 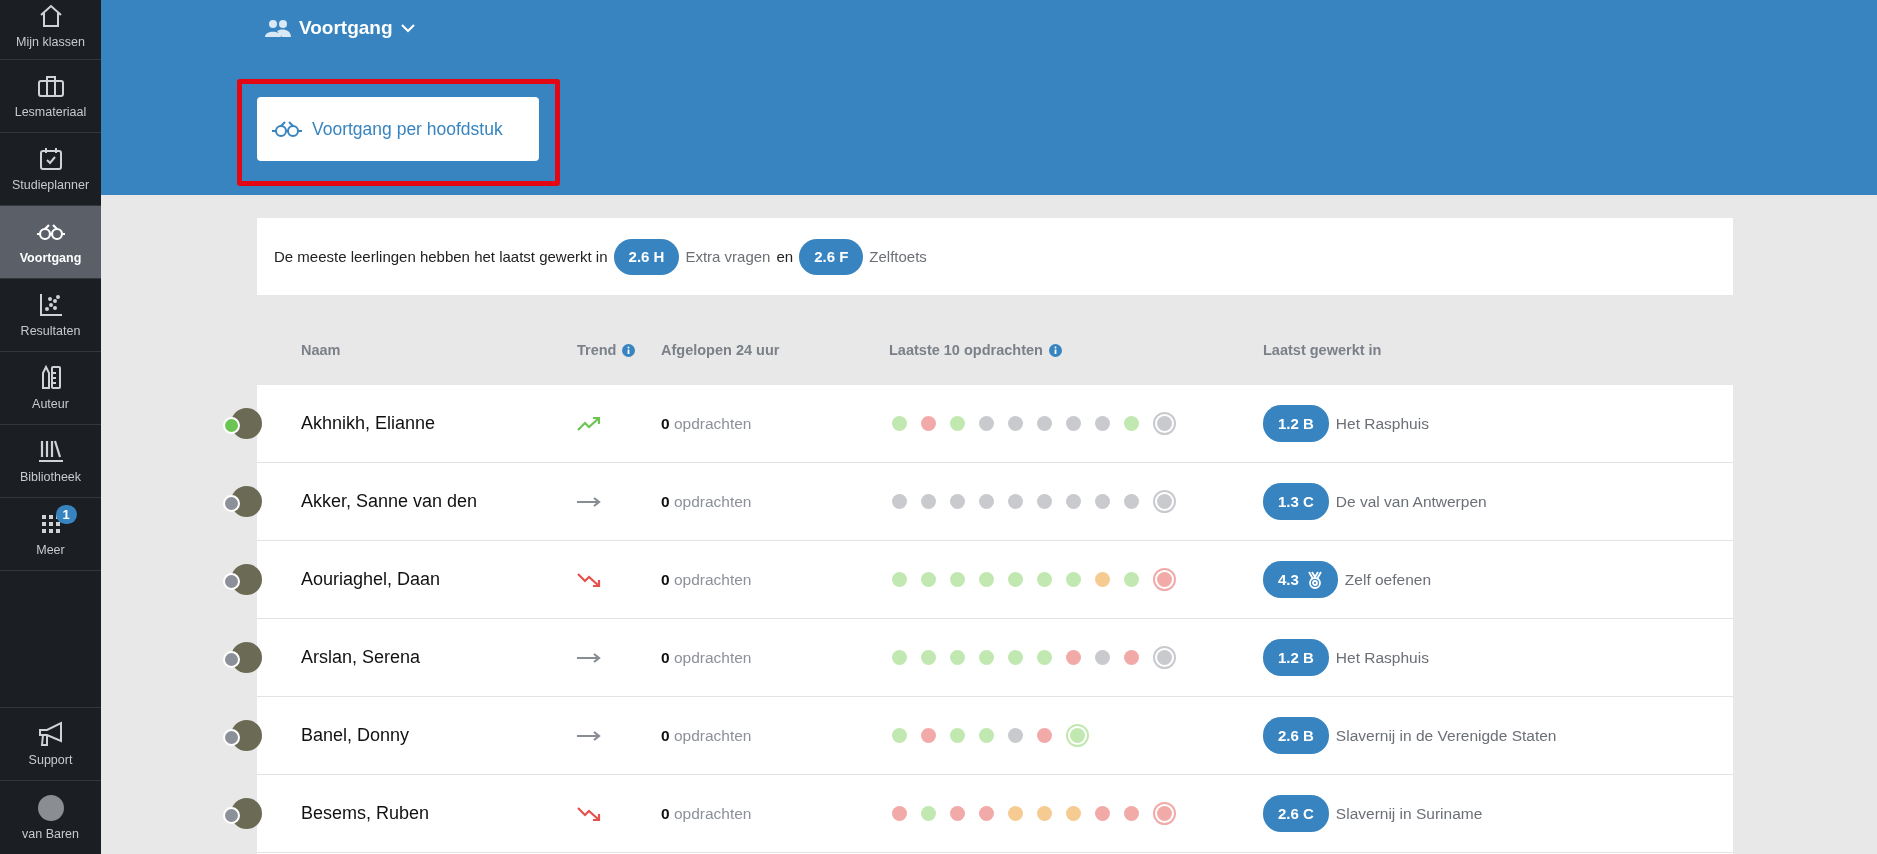 I want to click on nav-item: Auteur, so click(x=50, y=388).